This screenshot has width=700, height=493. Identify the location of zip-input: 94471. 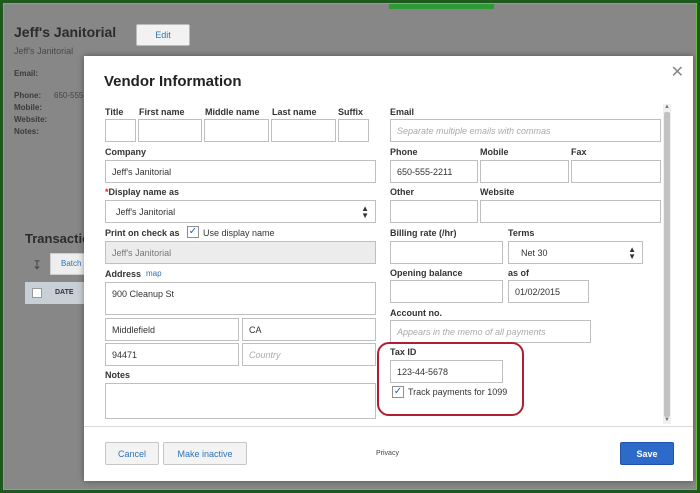
(172, 354).